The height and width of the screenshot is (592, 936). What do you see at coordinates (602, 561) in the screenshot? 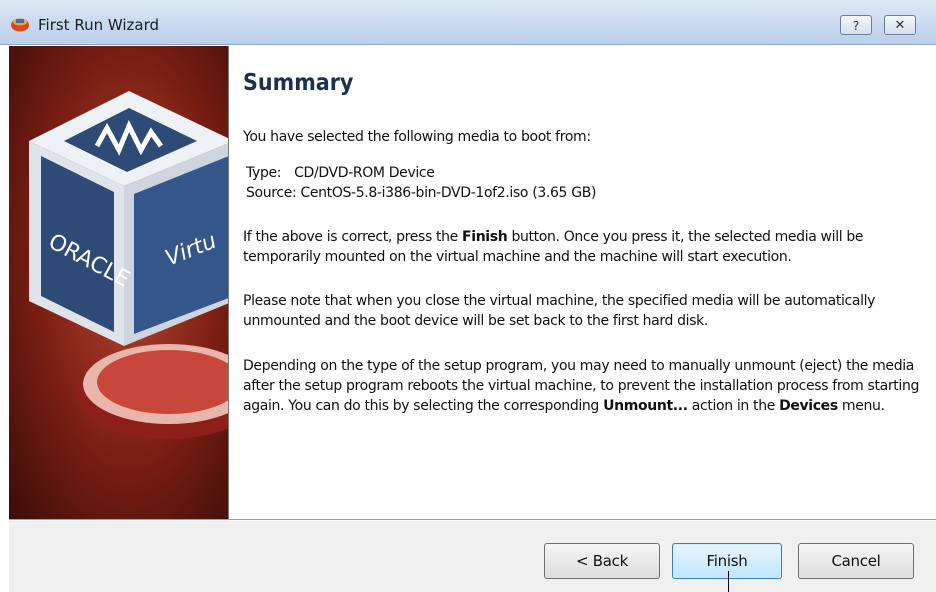
I see `back-button: < Back` at bounding box center [602, 561].